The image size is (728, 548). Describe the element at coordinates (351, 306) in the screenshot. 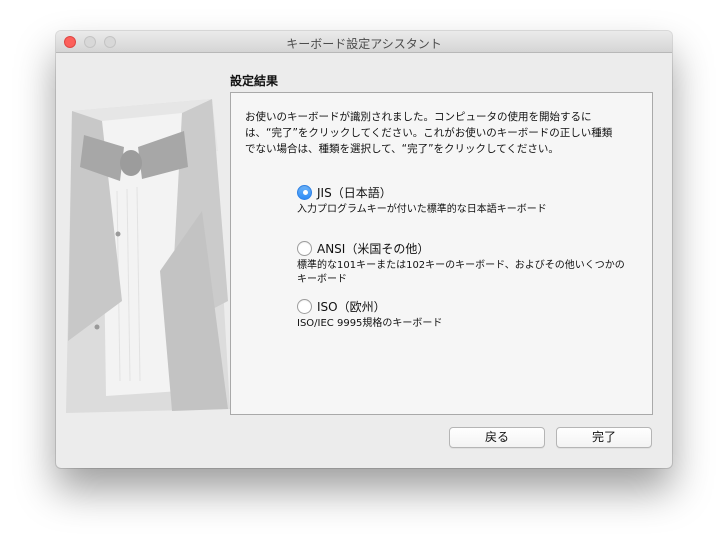

I see `option-iso-label: ISO（欧州）` at that location.